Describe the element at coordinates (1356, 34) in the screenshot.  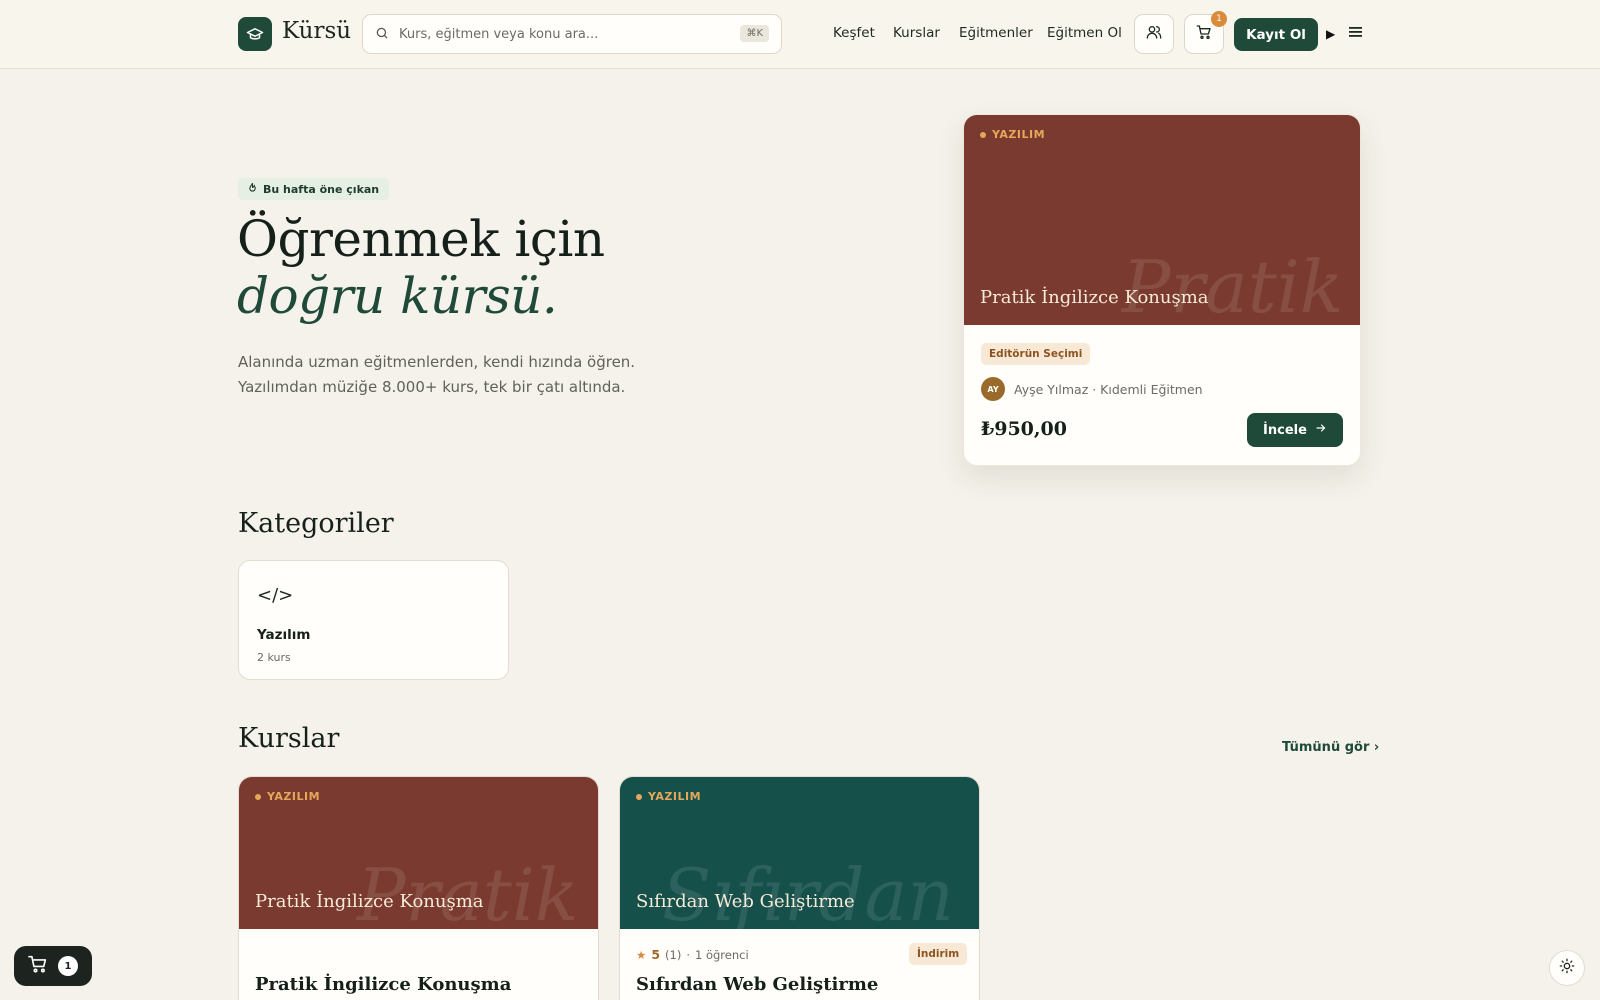
I see `menu-icon` at that location.